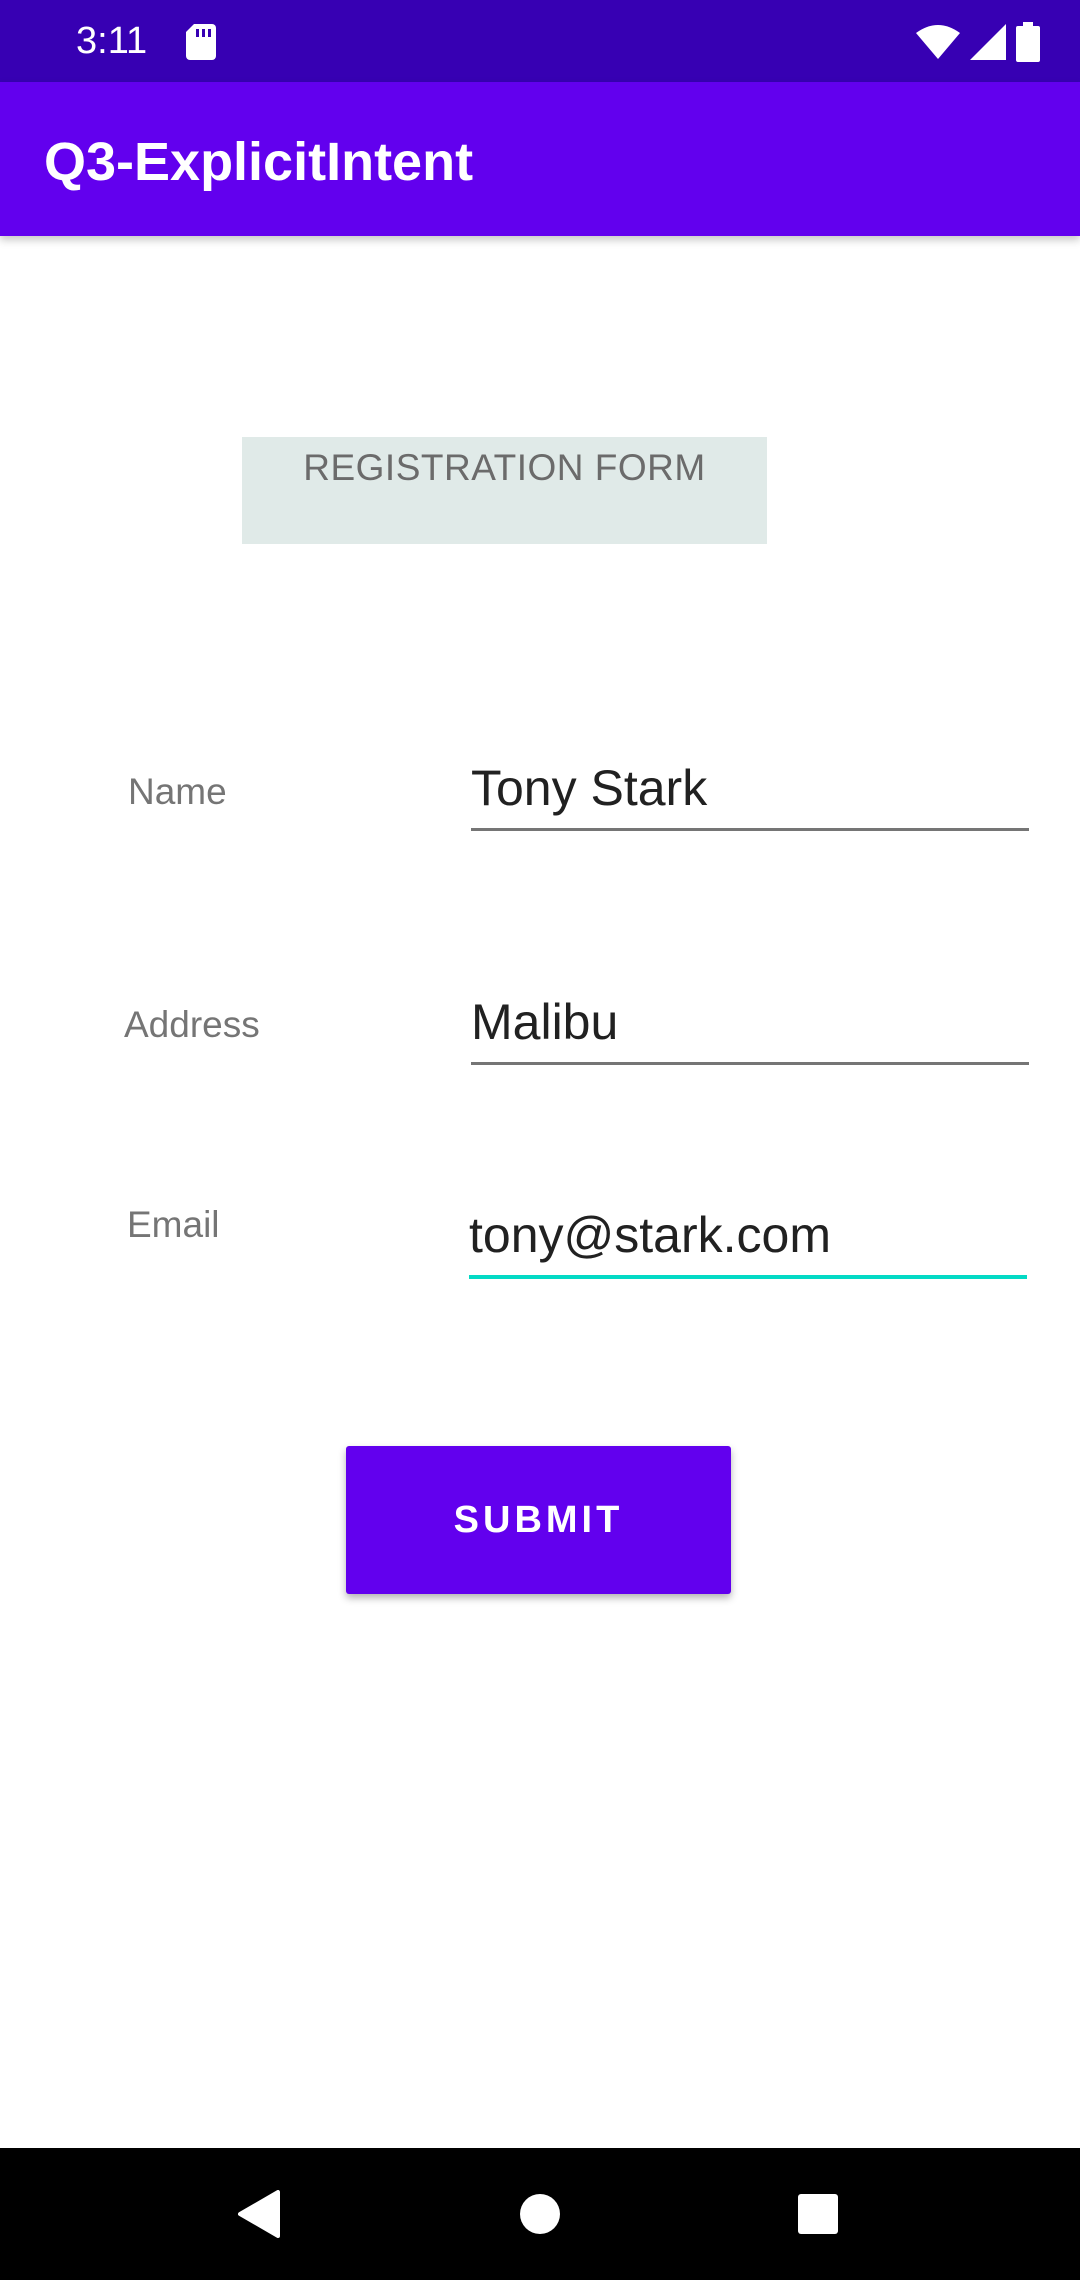 The height and width of the screenshot is (2280, 1080). I want to click on form-heading: REGISTRATION FORM, so click(504, 490).